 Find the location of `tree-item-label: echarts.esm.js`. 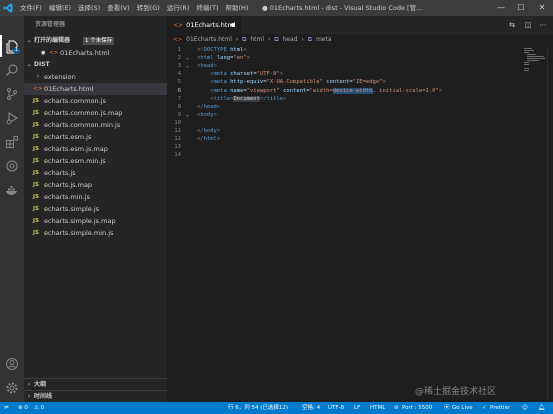

tree-item-label: echarts.esm.js is located at coordinates (68, 137).